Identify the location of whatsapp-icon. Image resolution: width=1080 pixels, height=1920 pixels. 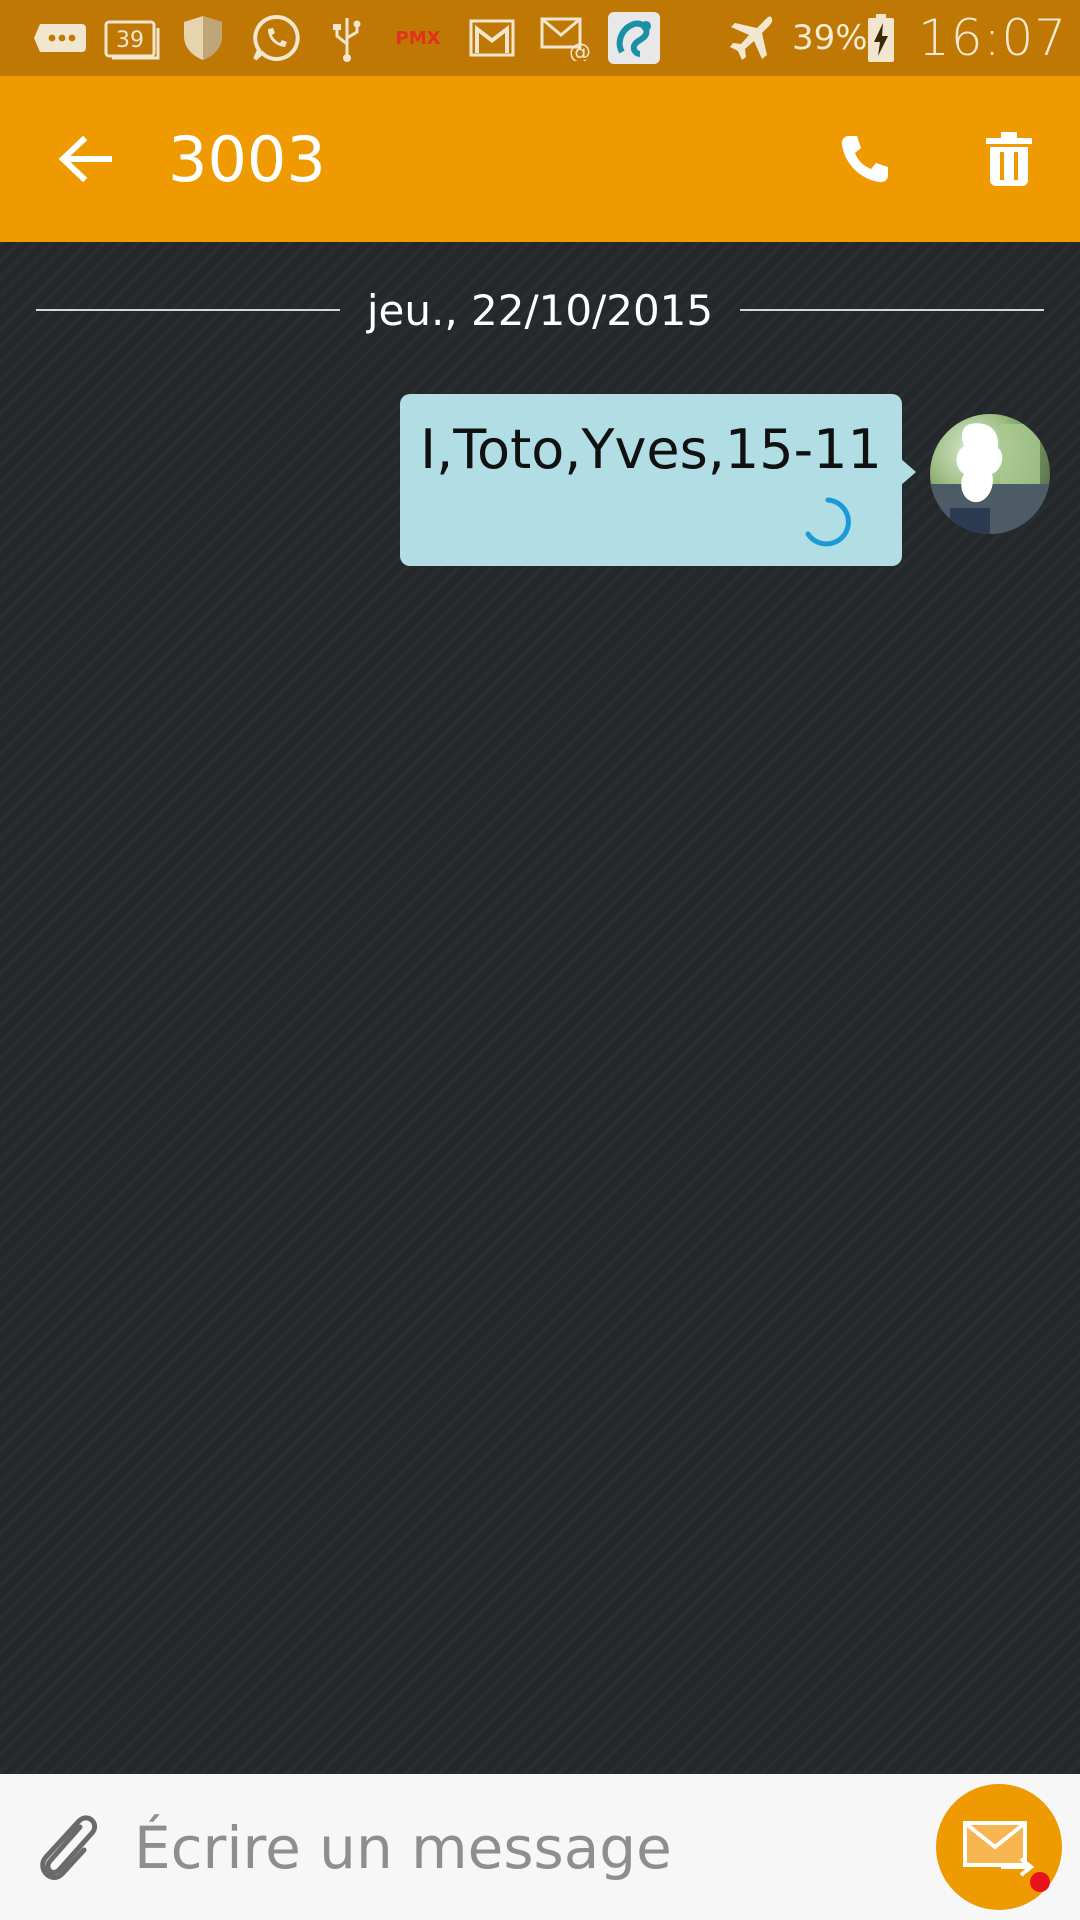
(276, 38).